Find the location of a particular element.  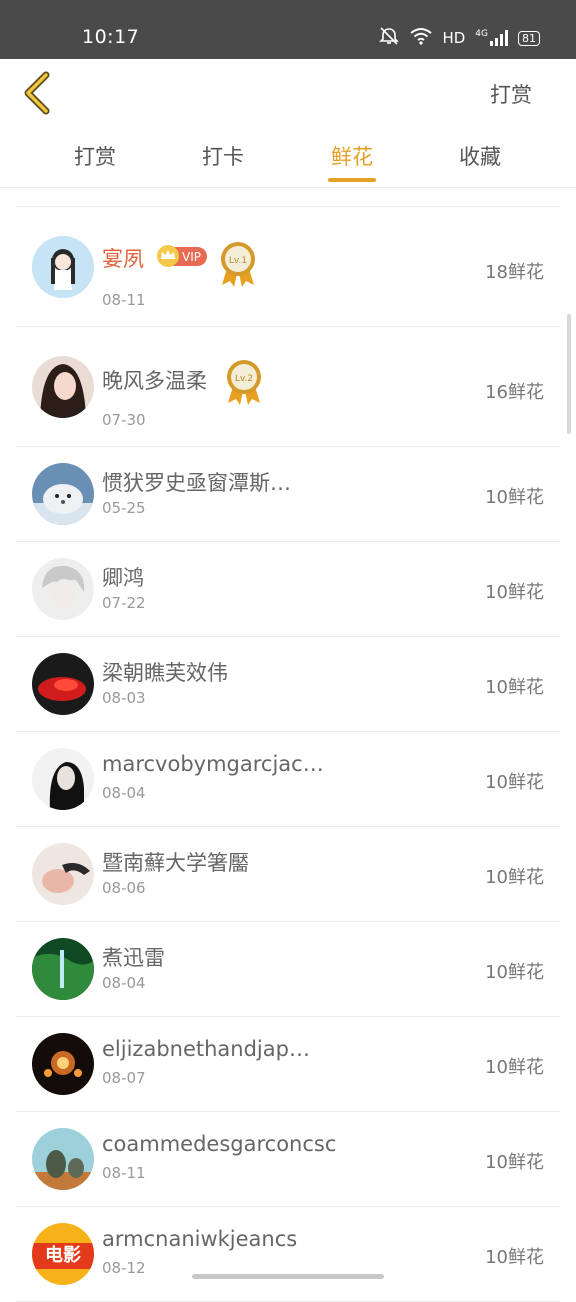

mute-icon is located at coordinates (389, 38).